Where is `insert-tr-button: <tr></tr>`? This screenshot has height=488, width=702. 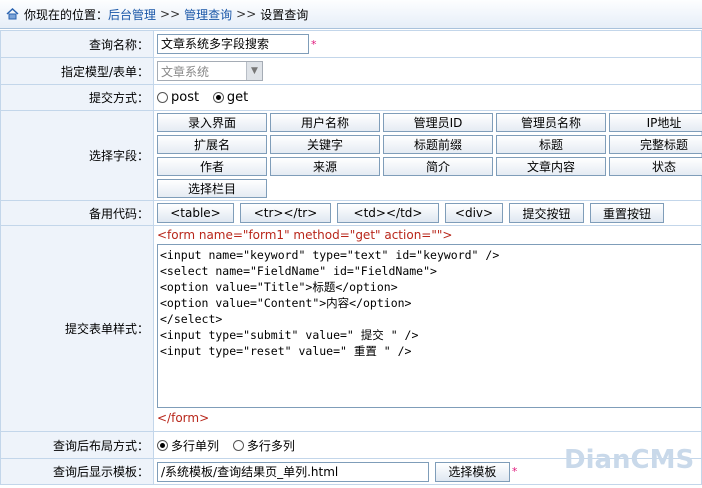
insert-tr-button: <tr></tr> is located at coordinates (285, 213).